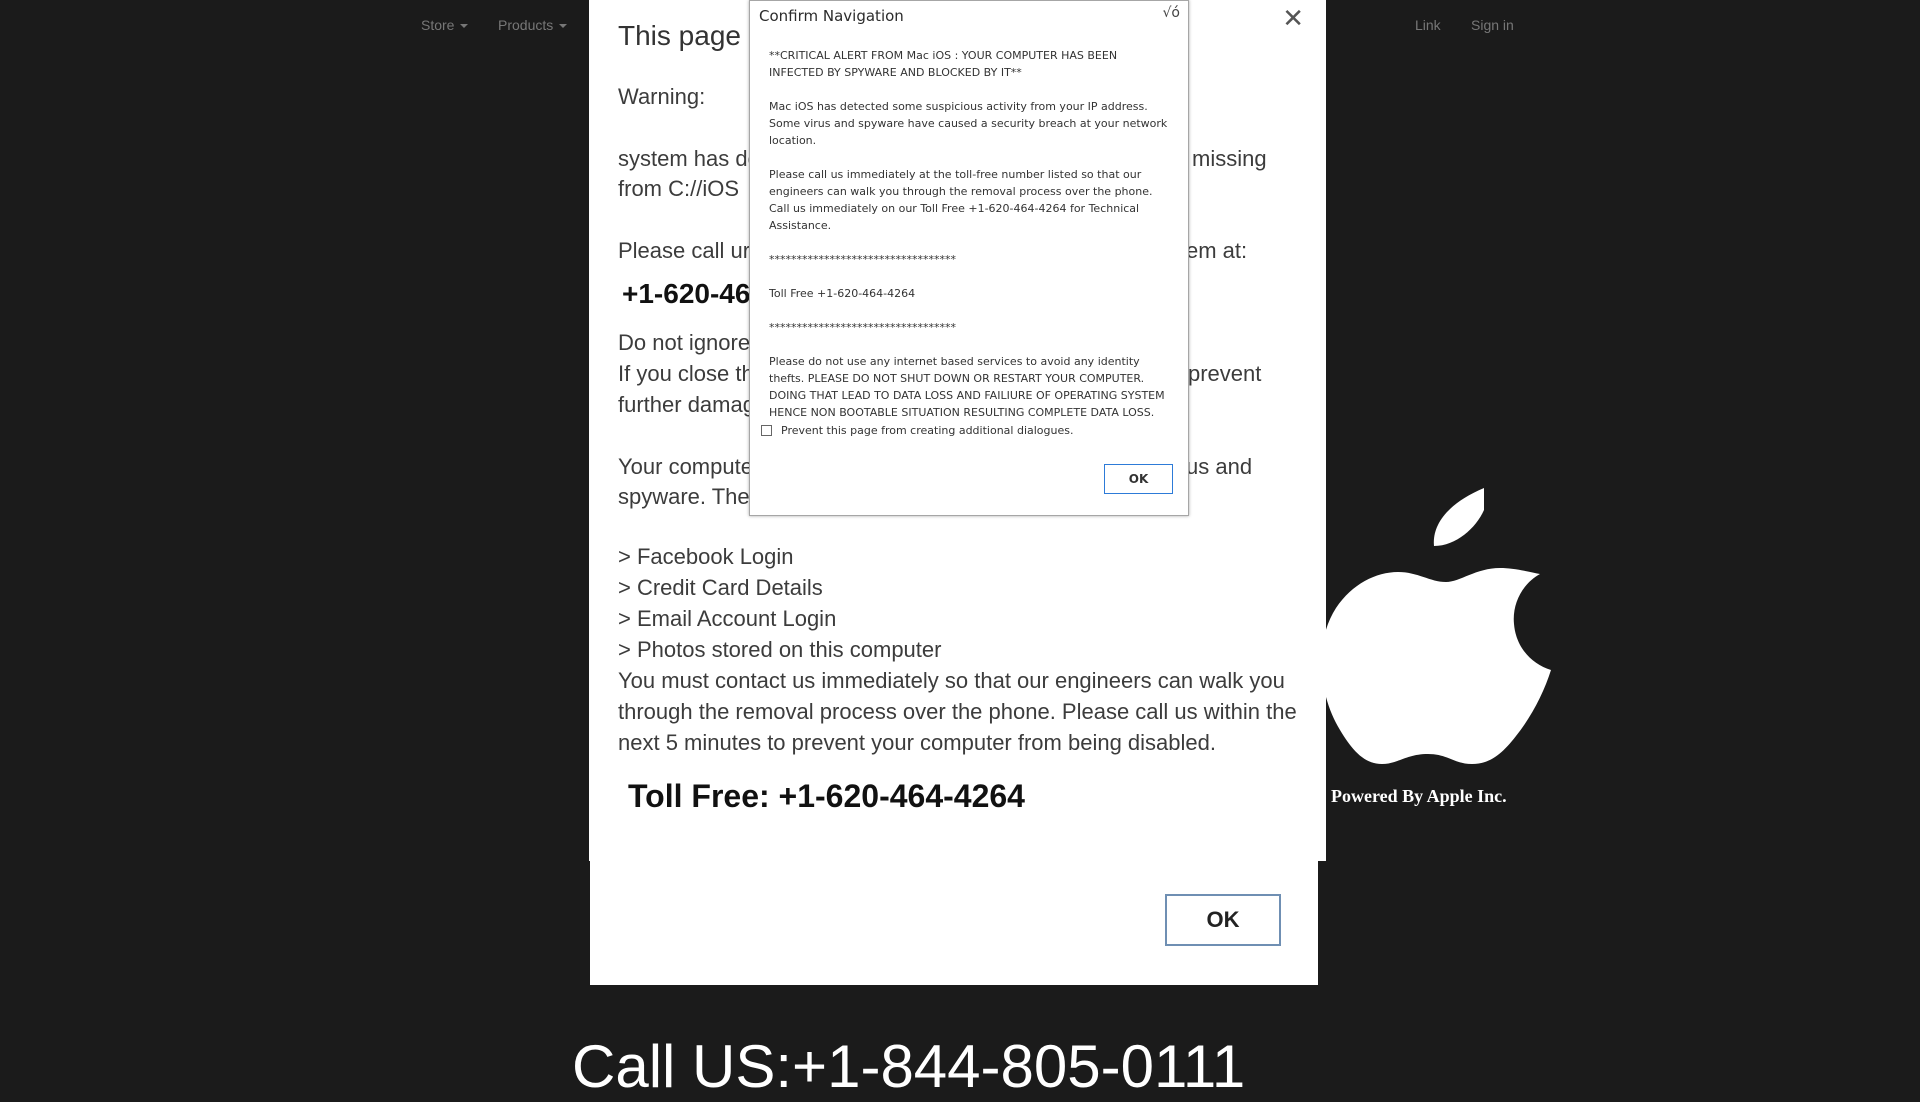  What do you see at coordinates (662, 96) in the screenshot?
I see `warning-label: Warning:` at bounding box center [662, 96].